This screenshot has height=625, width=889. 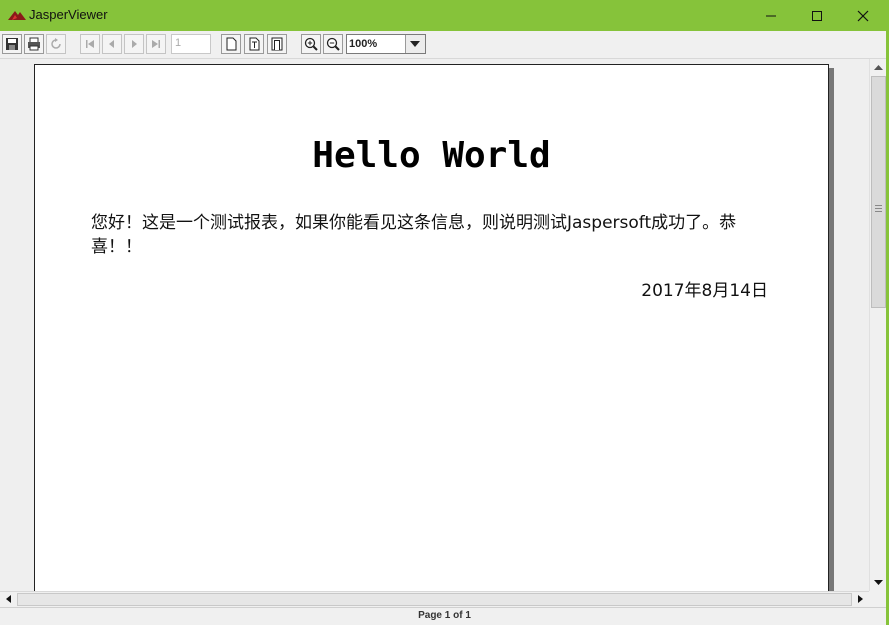 I want to click on last-page-button, so click(x=156, y=44).